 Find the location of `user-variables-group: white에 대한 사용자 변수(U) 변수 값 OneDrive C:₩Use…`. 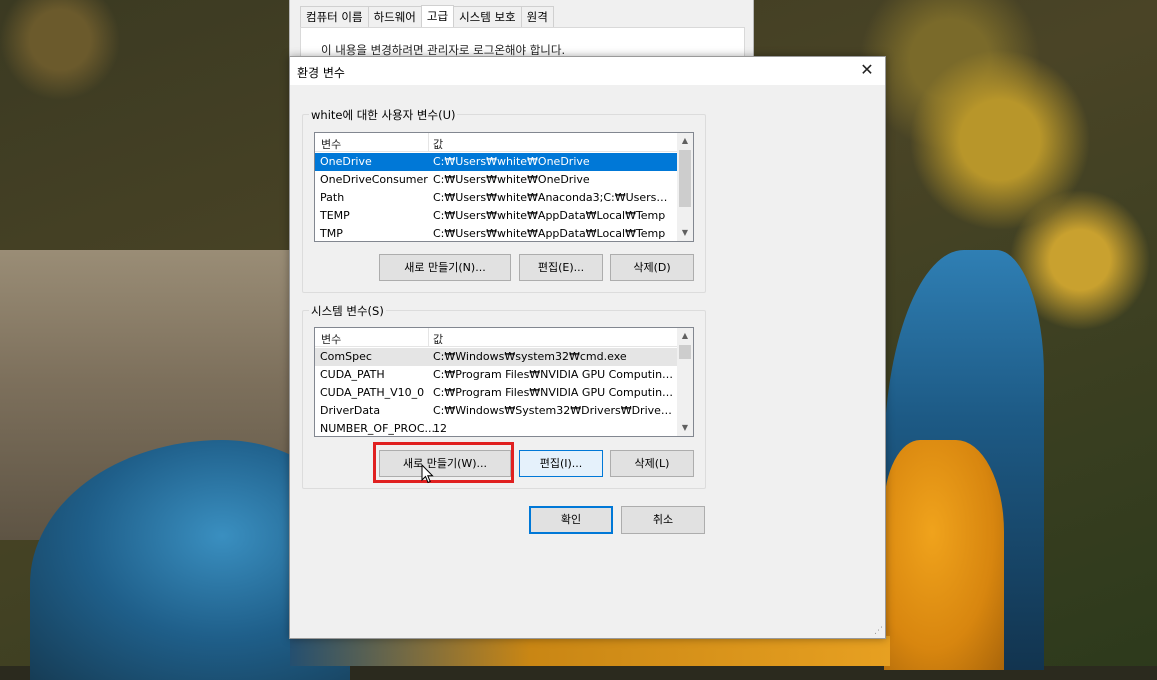

user-variables-group: white에 대한 사용자 변수(U) 변수 값 OneDrive C:₩Use… is located at coordinates (504, 200).